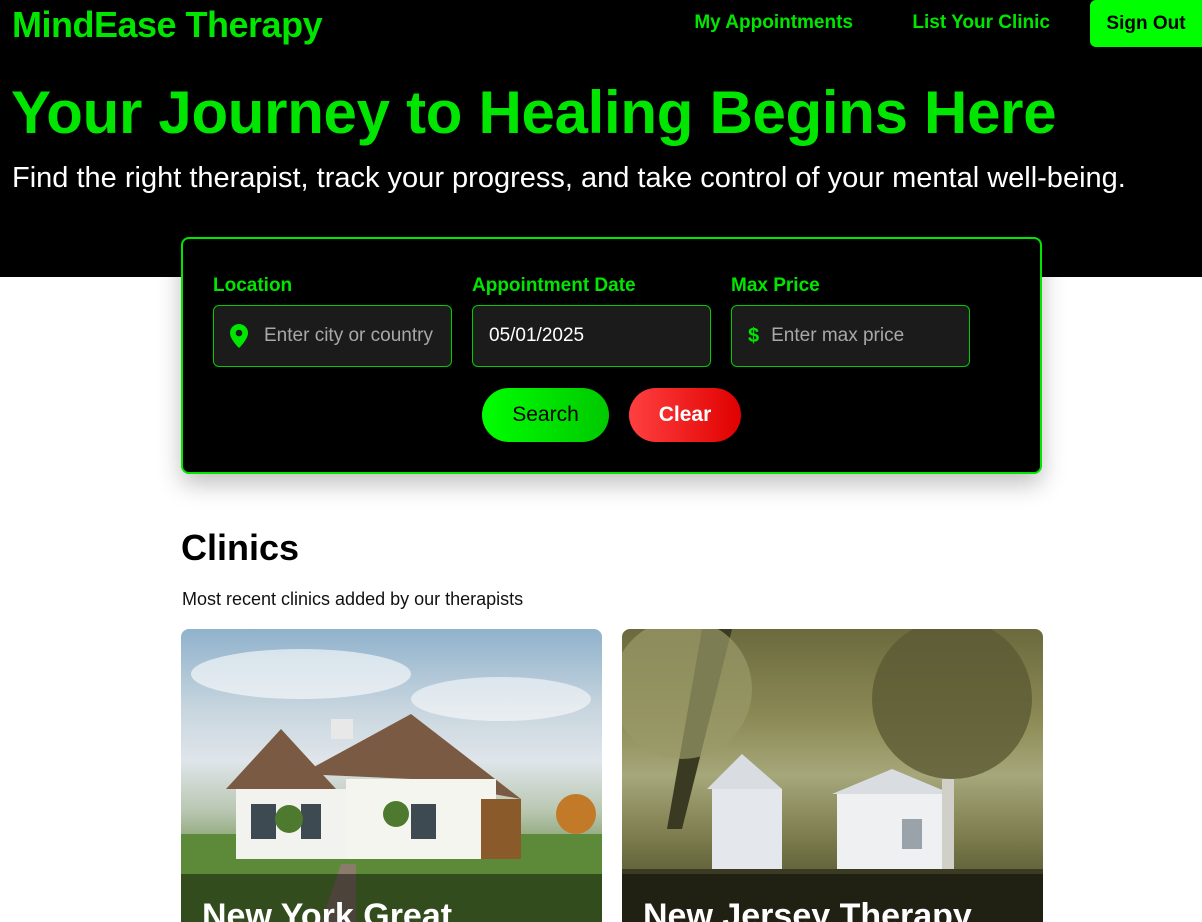 The image size is (1202, 922). I want to click on nav-my-appointments: My Appointments, so click(773, 23).